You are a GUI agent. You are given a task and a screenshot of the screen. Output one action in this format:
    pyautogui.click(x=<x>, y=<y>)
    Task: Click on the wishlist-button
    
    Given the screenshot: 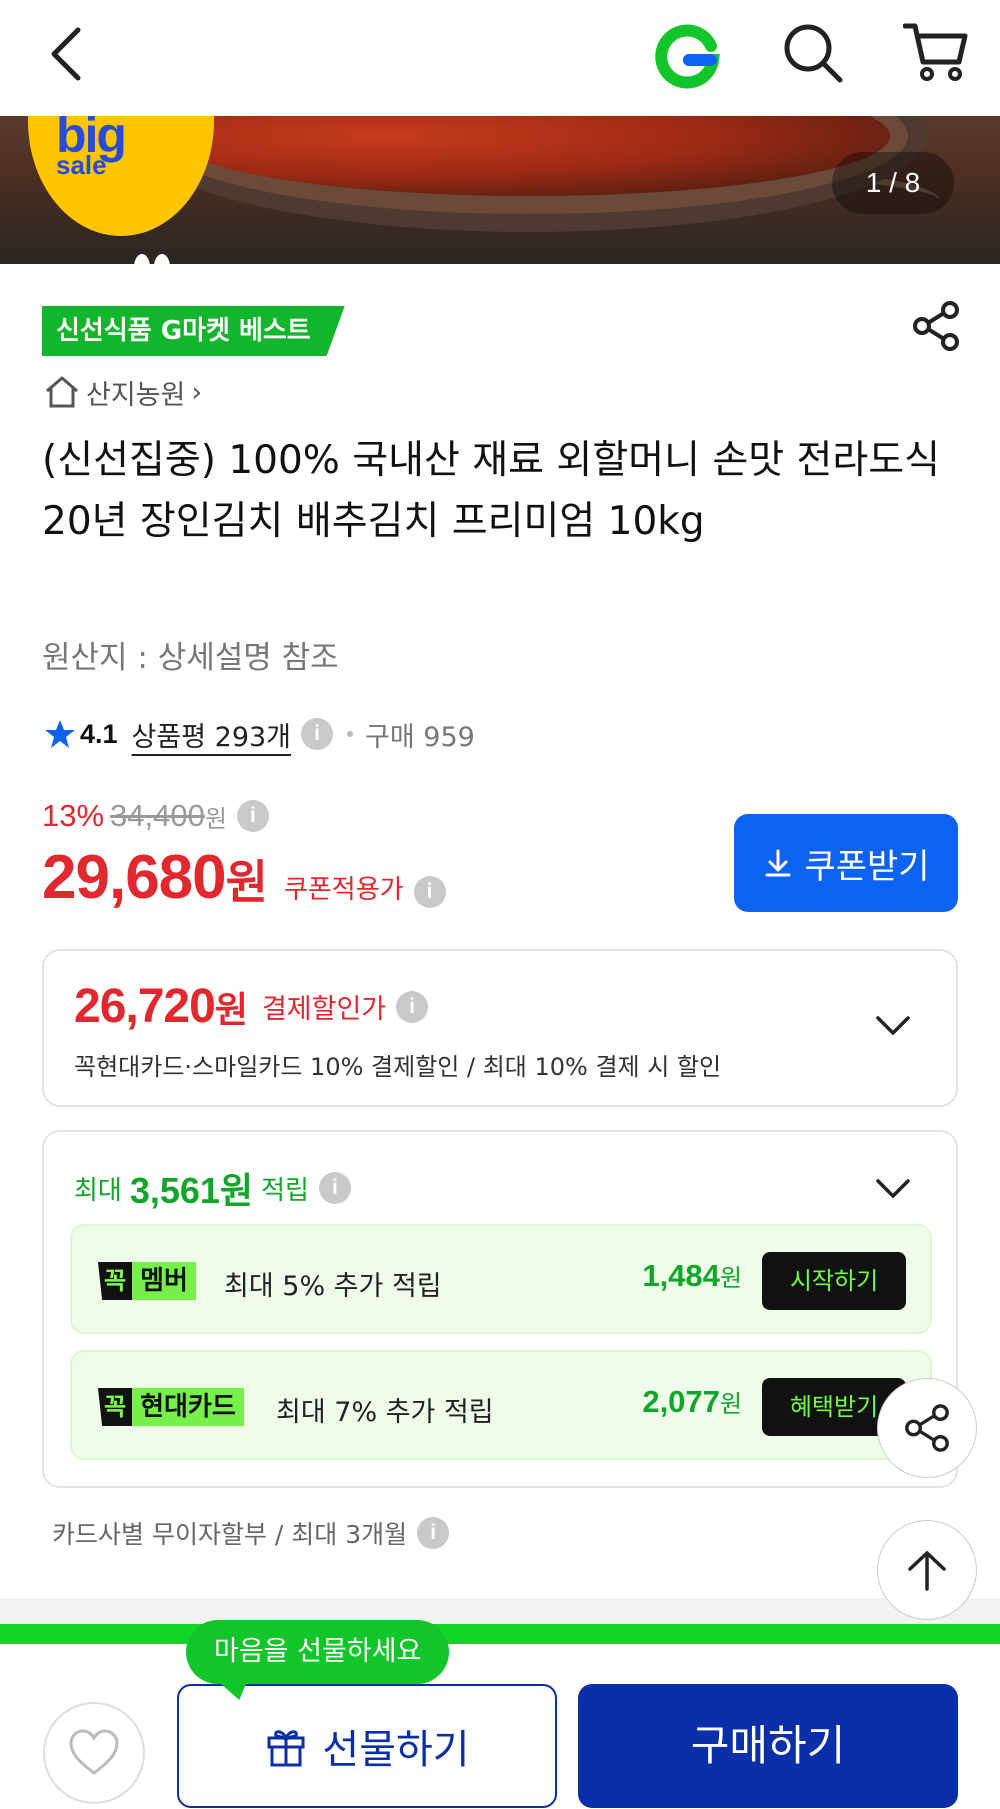 What is the action you would take?
    pyautogui.click(x=94, y=1753)
    